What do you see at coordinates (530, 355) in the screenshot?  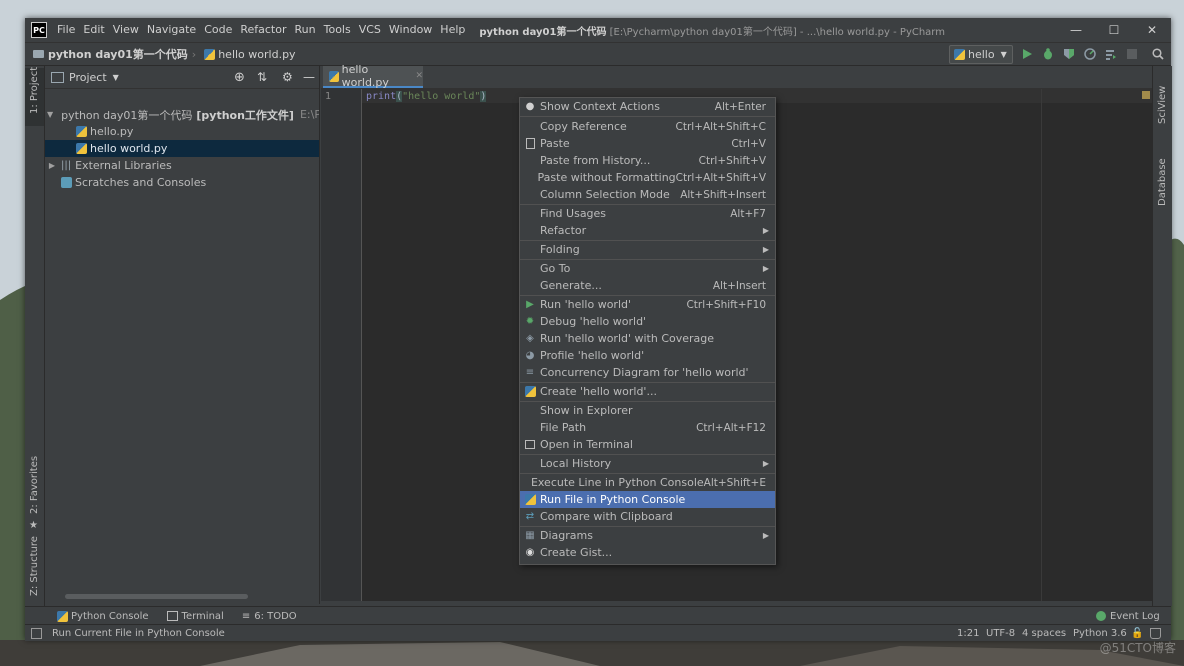 I see `profile-icon: ◕` at bounding box center [530, 355].